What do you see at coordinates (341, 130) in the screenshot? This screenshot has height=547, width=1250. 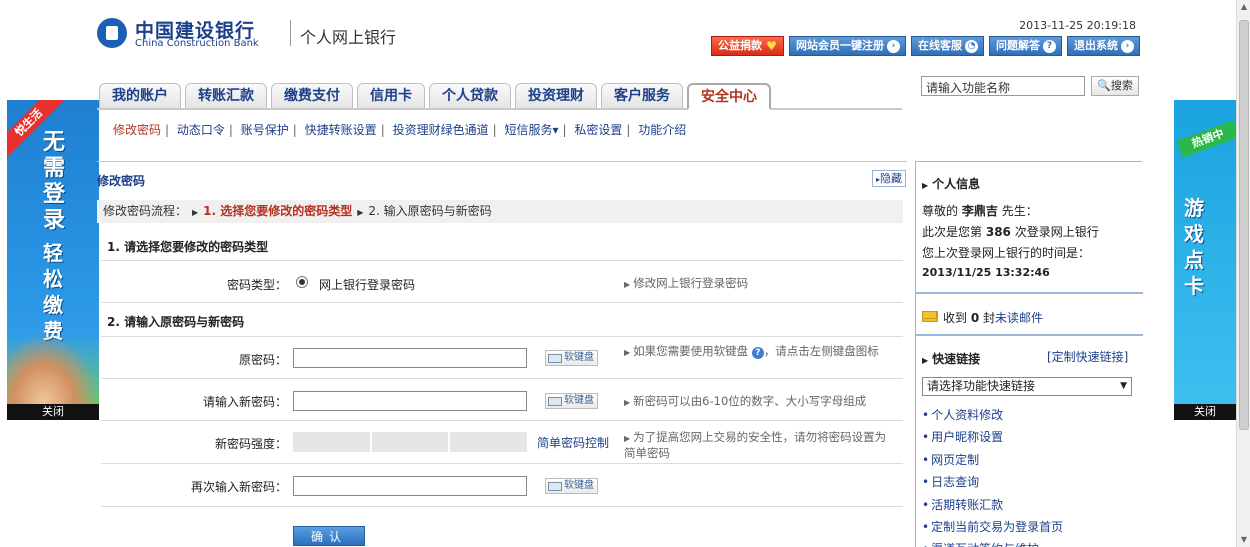 I see `subnav-quick-transfer: 快捷转账设置` at bounding box center [341, 130].